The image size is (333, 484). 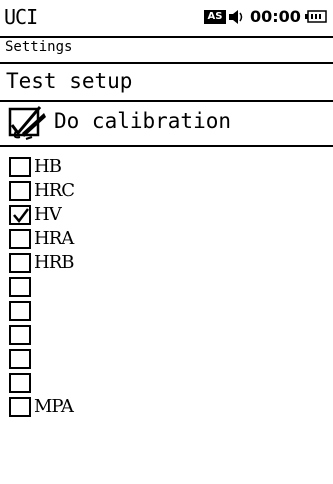 What do you see at coordinates (48, 166) in the screenshot?
I see `scale-label: HB` at bounding box center [48, 166].